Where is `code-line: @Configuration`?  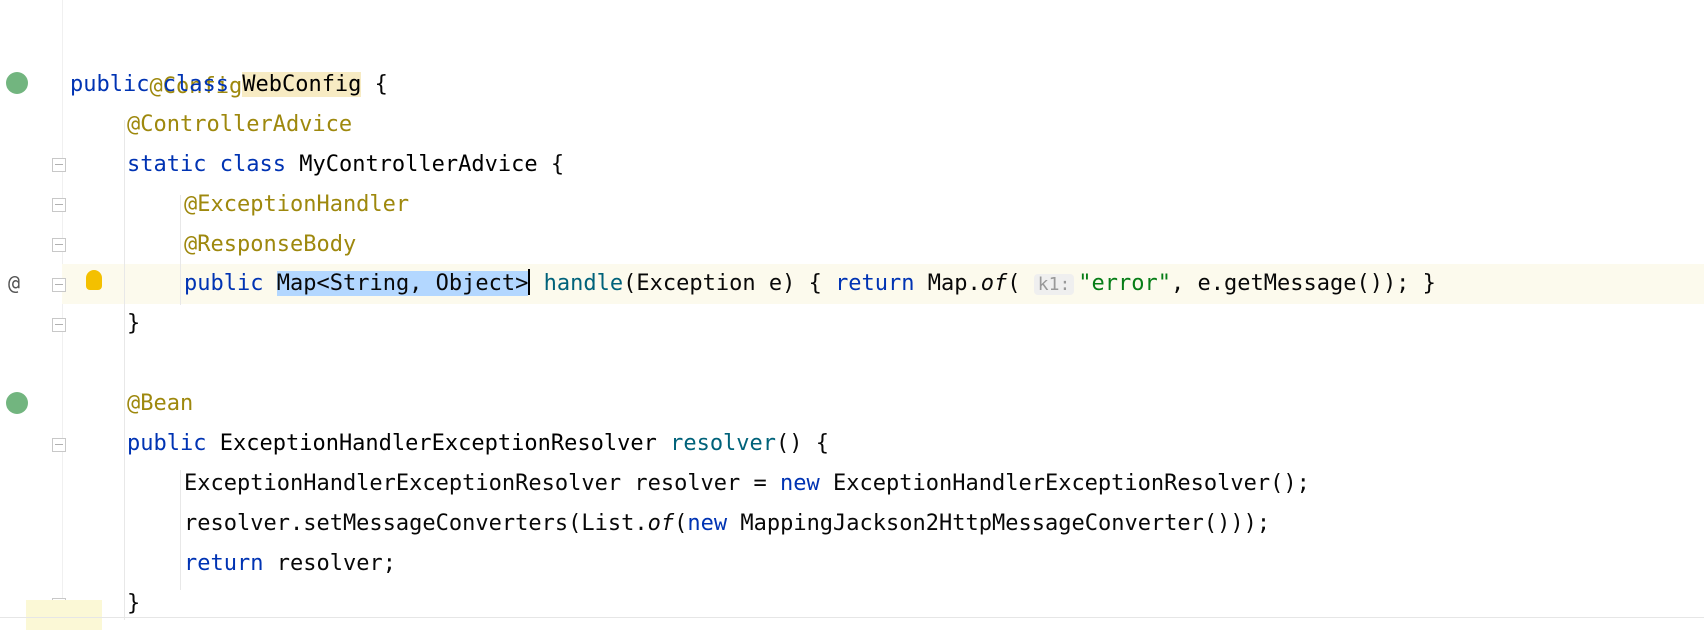
code-line: @Configuration is located at coordinates (202, 63).